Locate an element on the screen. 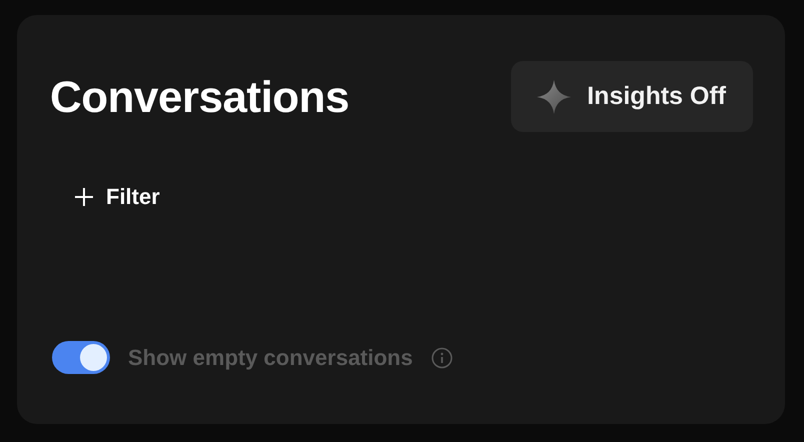 The width and height of the screenshot is (804, 442). plus-icon is located at coordinates (84, 197).